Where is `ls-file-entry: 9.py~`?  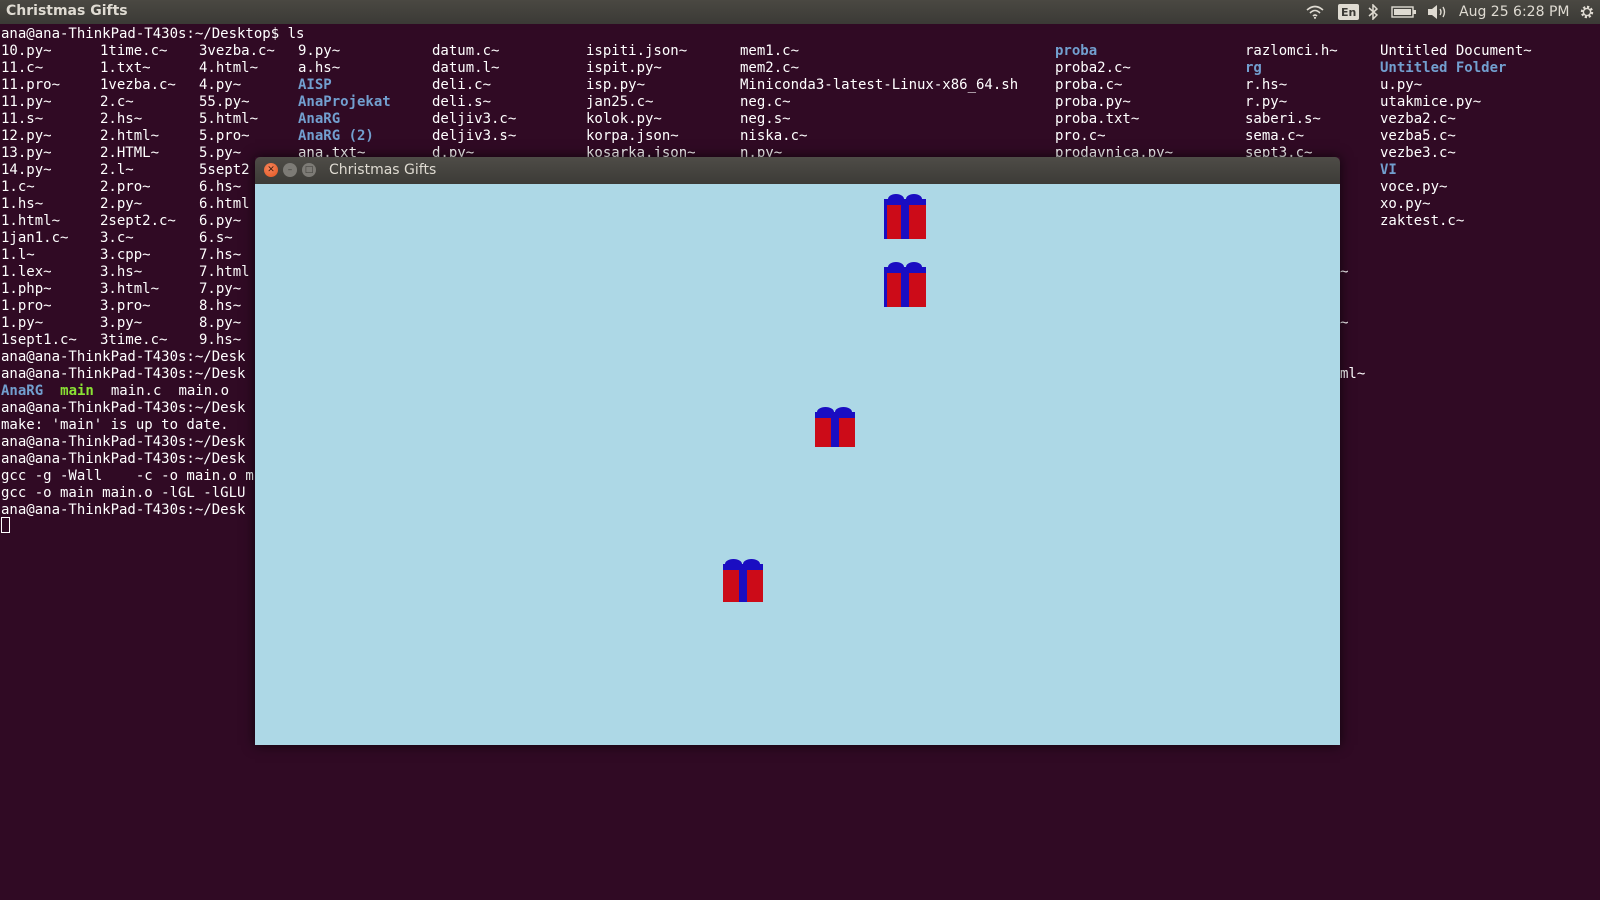 ls-file-entry: 9.py~ is located at coordinates (319, 51).